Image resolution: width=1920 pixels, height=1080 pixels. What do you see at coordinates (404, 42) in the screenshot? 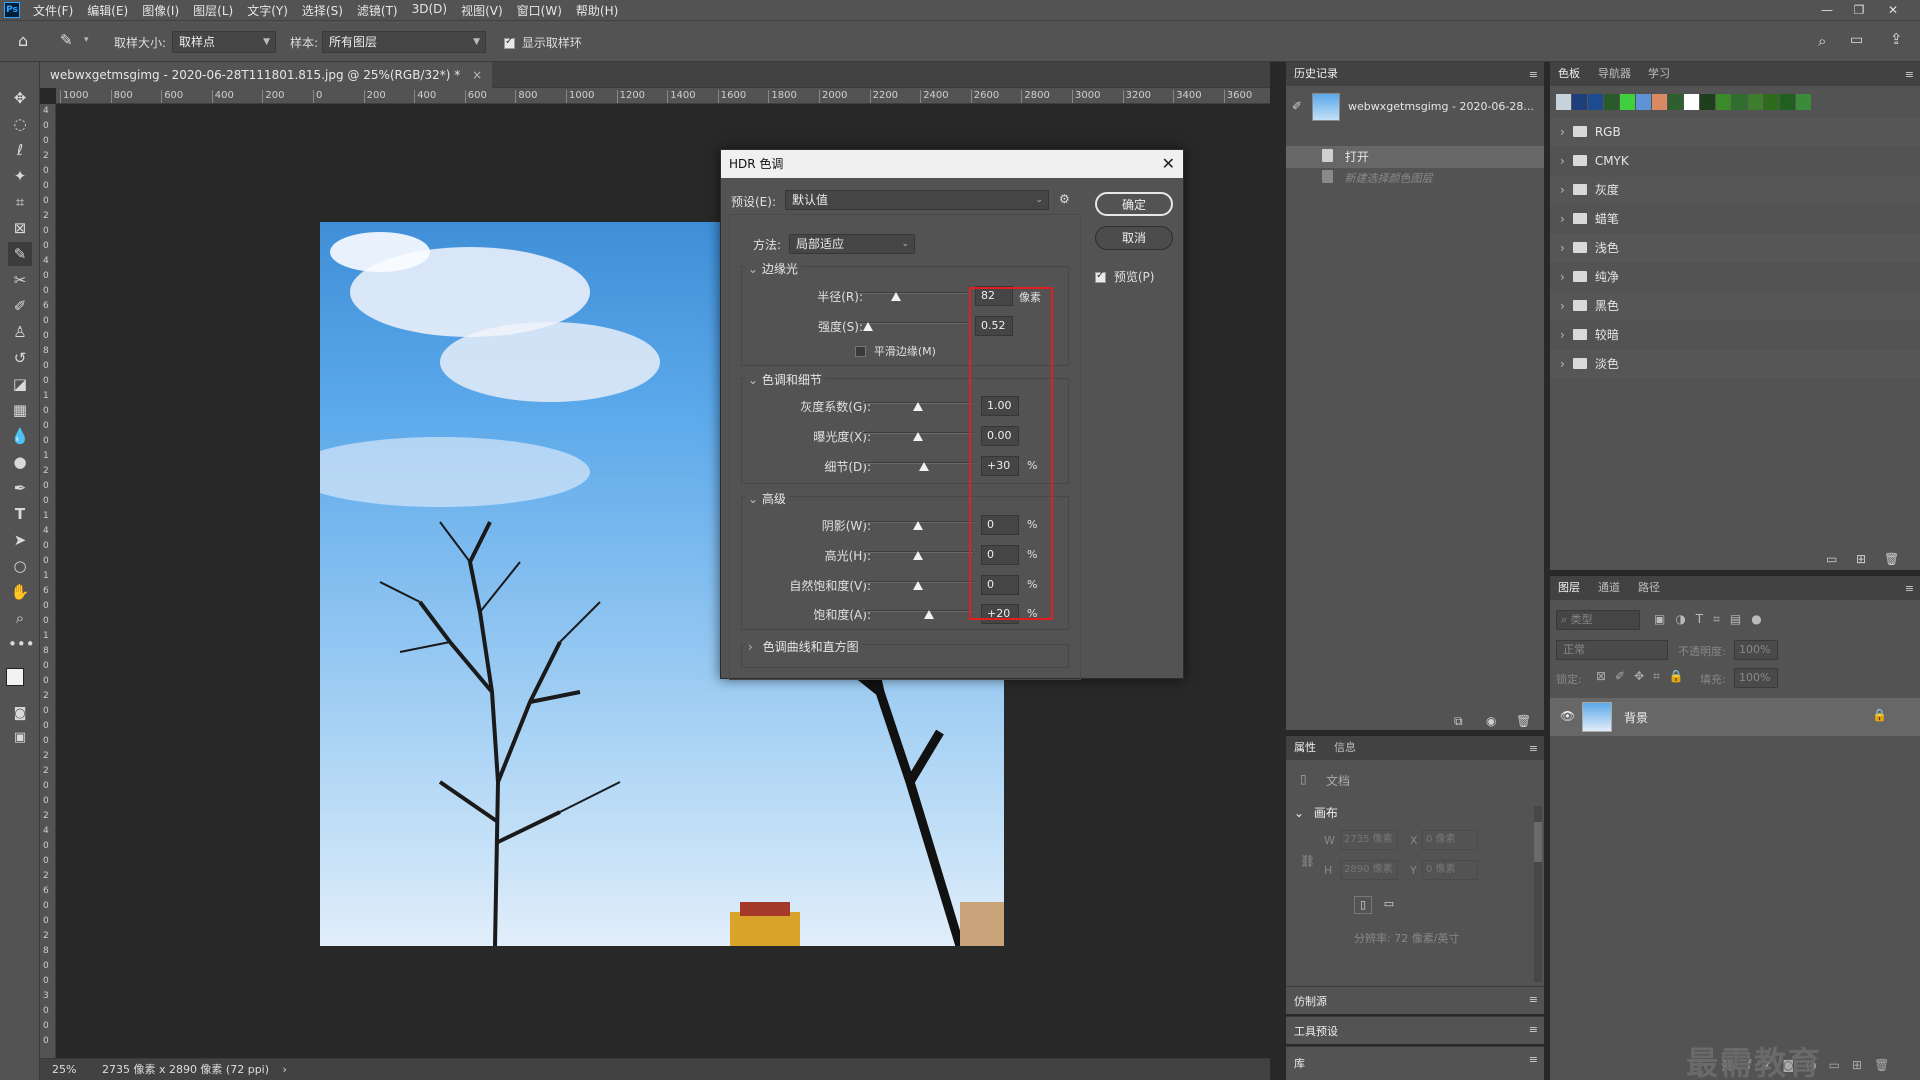
I see `sample-dropdown: 所有图层 ▼` at bounding box center [404, 42].